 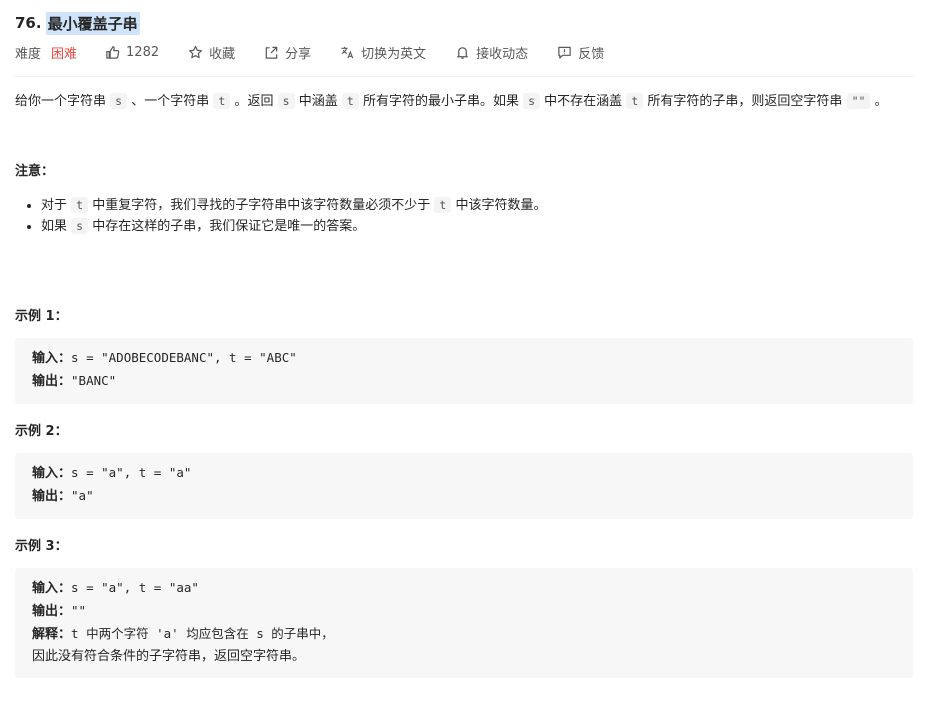 I want to click on example-3-input: 输入：s = "a", t = "aa", so click(x=464, y=588).